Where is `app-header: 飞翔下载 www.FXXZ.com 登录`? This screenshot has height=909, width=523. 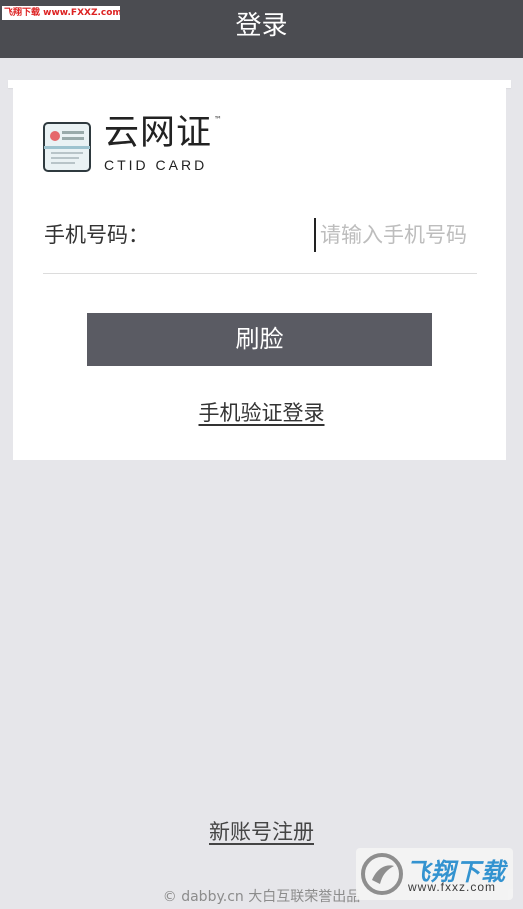 app-header: 飞翔下载 www.FXXZ.com 登录 is located at coordinates (261, 29).